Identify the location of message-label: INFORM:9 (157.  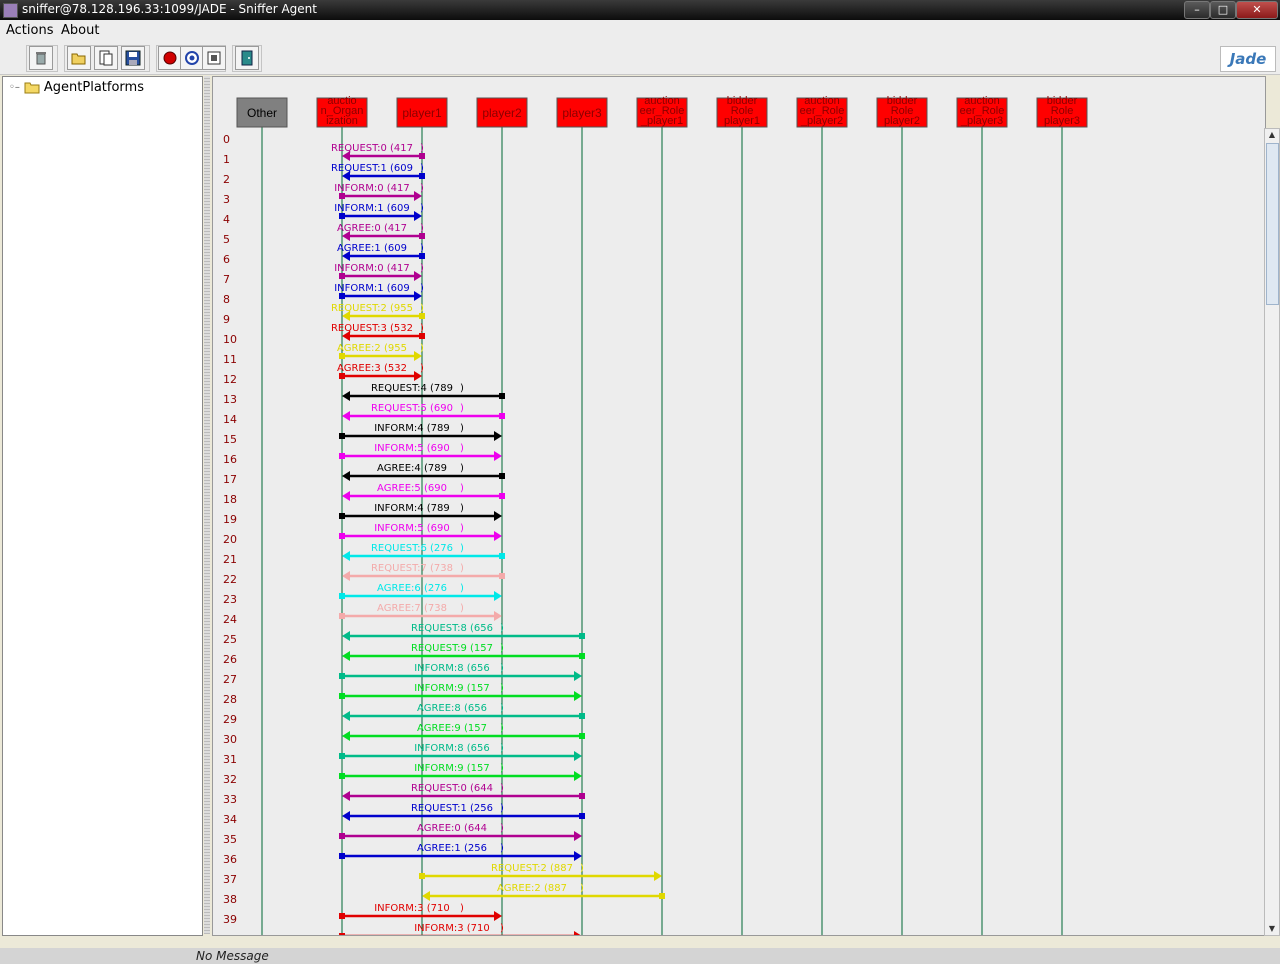
(452, 688).